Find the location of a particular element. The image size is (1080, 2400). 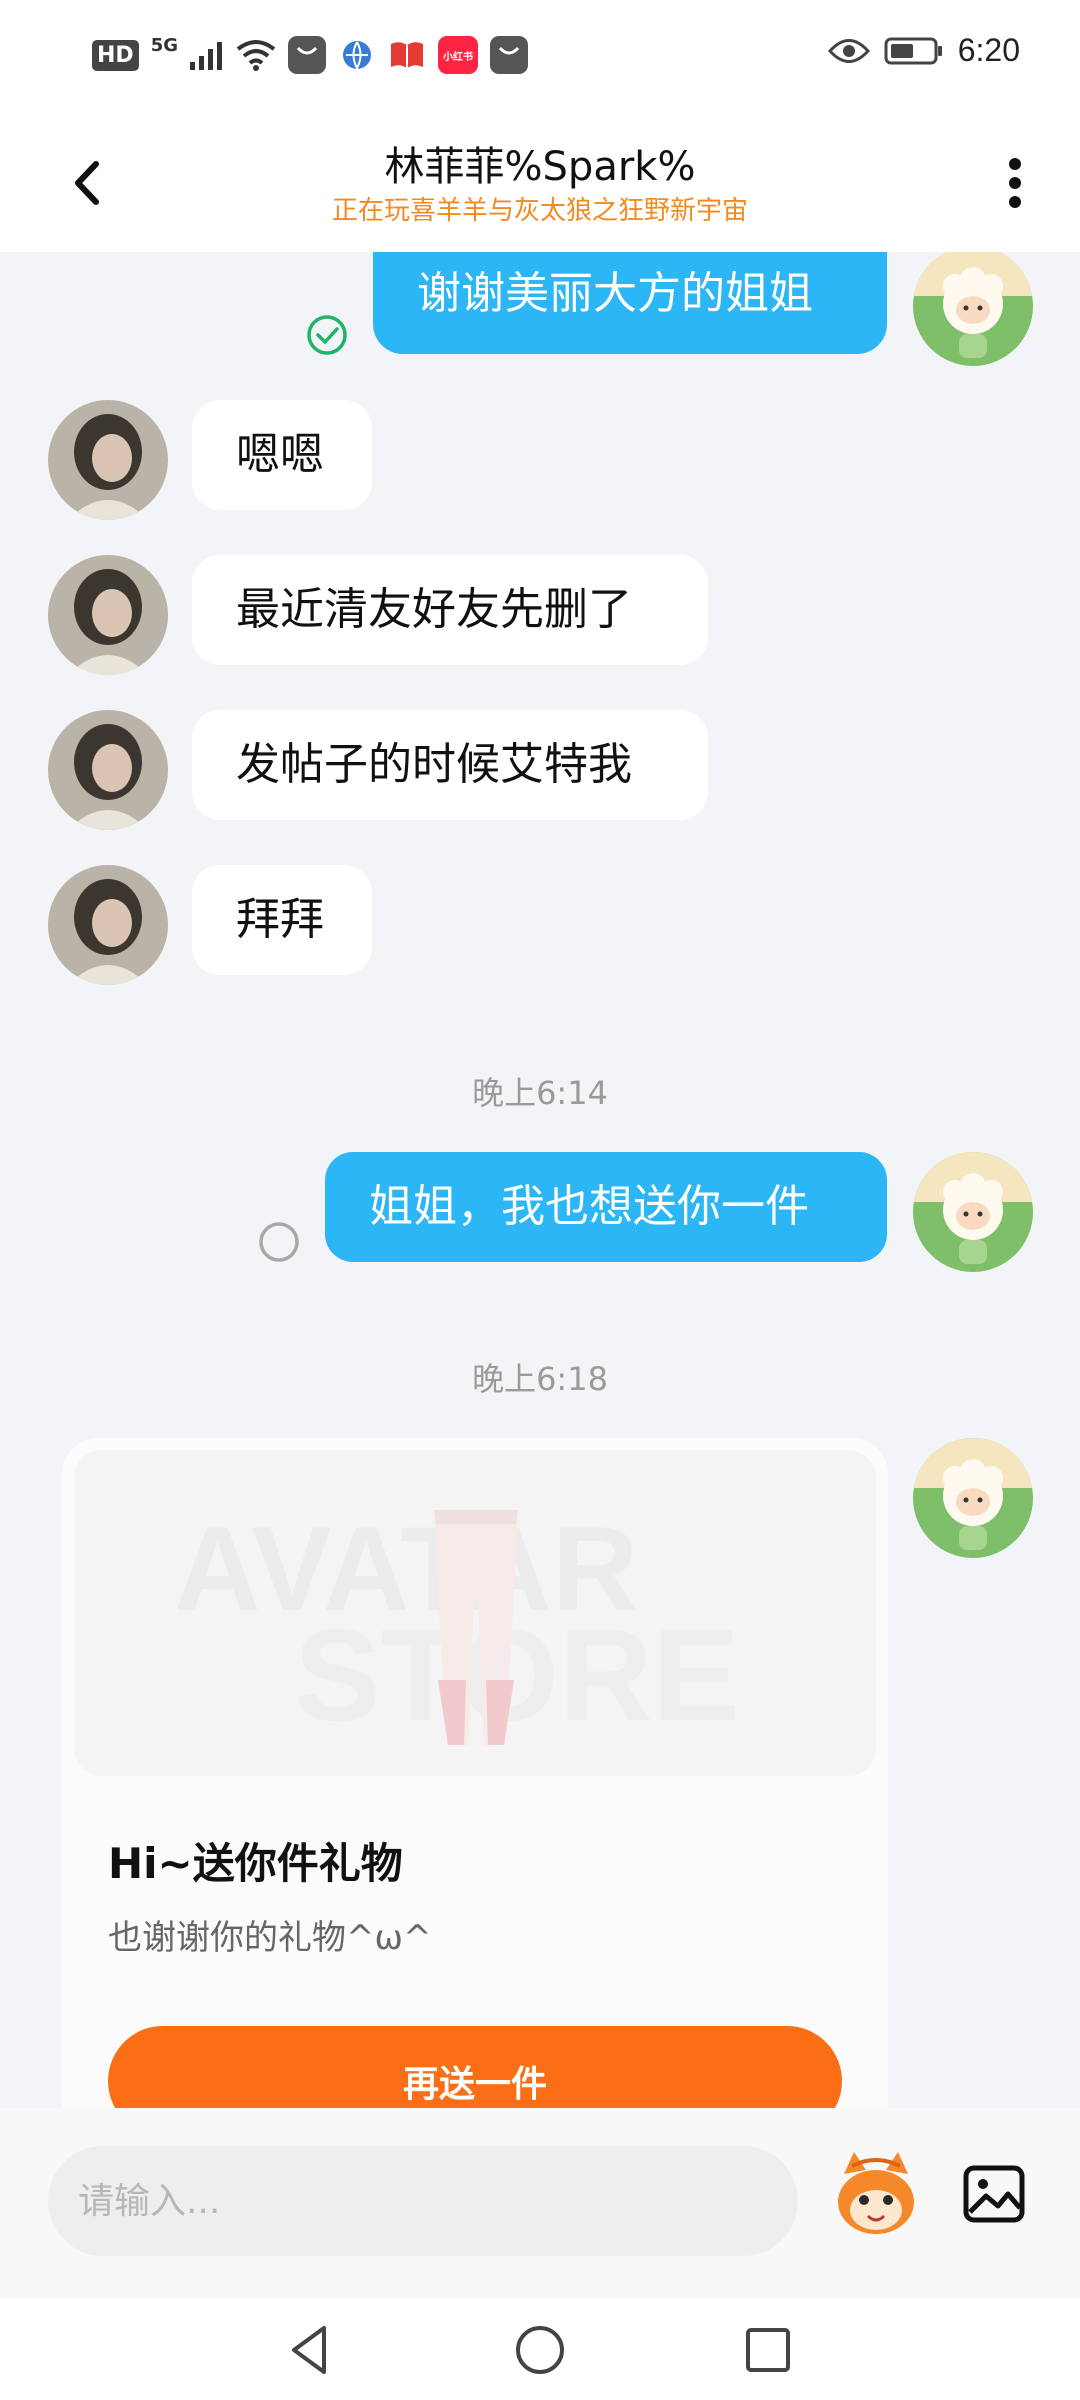

gift-description: 也谢谢你的礼物^ω^ is located at coordinates (270, 1938).